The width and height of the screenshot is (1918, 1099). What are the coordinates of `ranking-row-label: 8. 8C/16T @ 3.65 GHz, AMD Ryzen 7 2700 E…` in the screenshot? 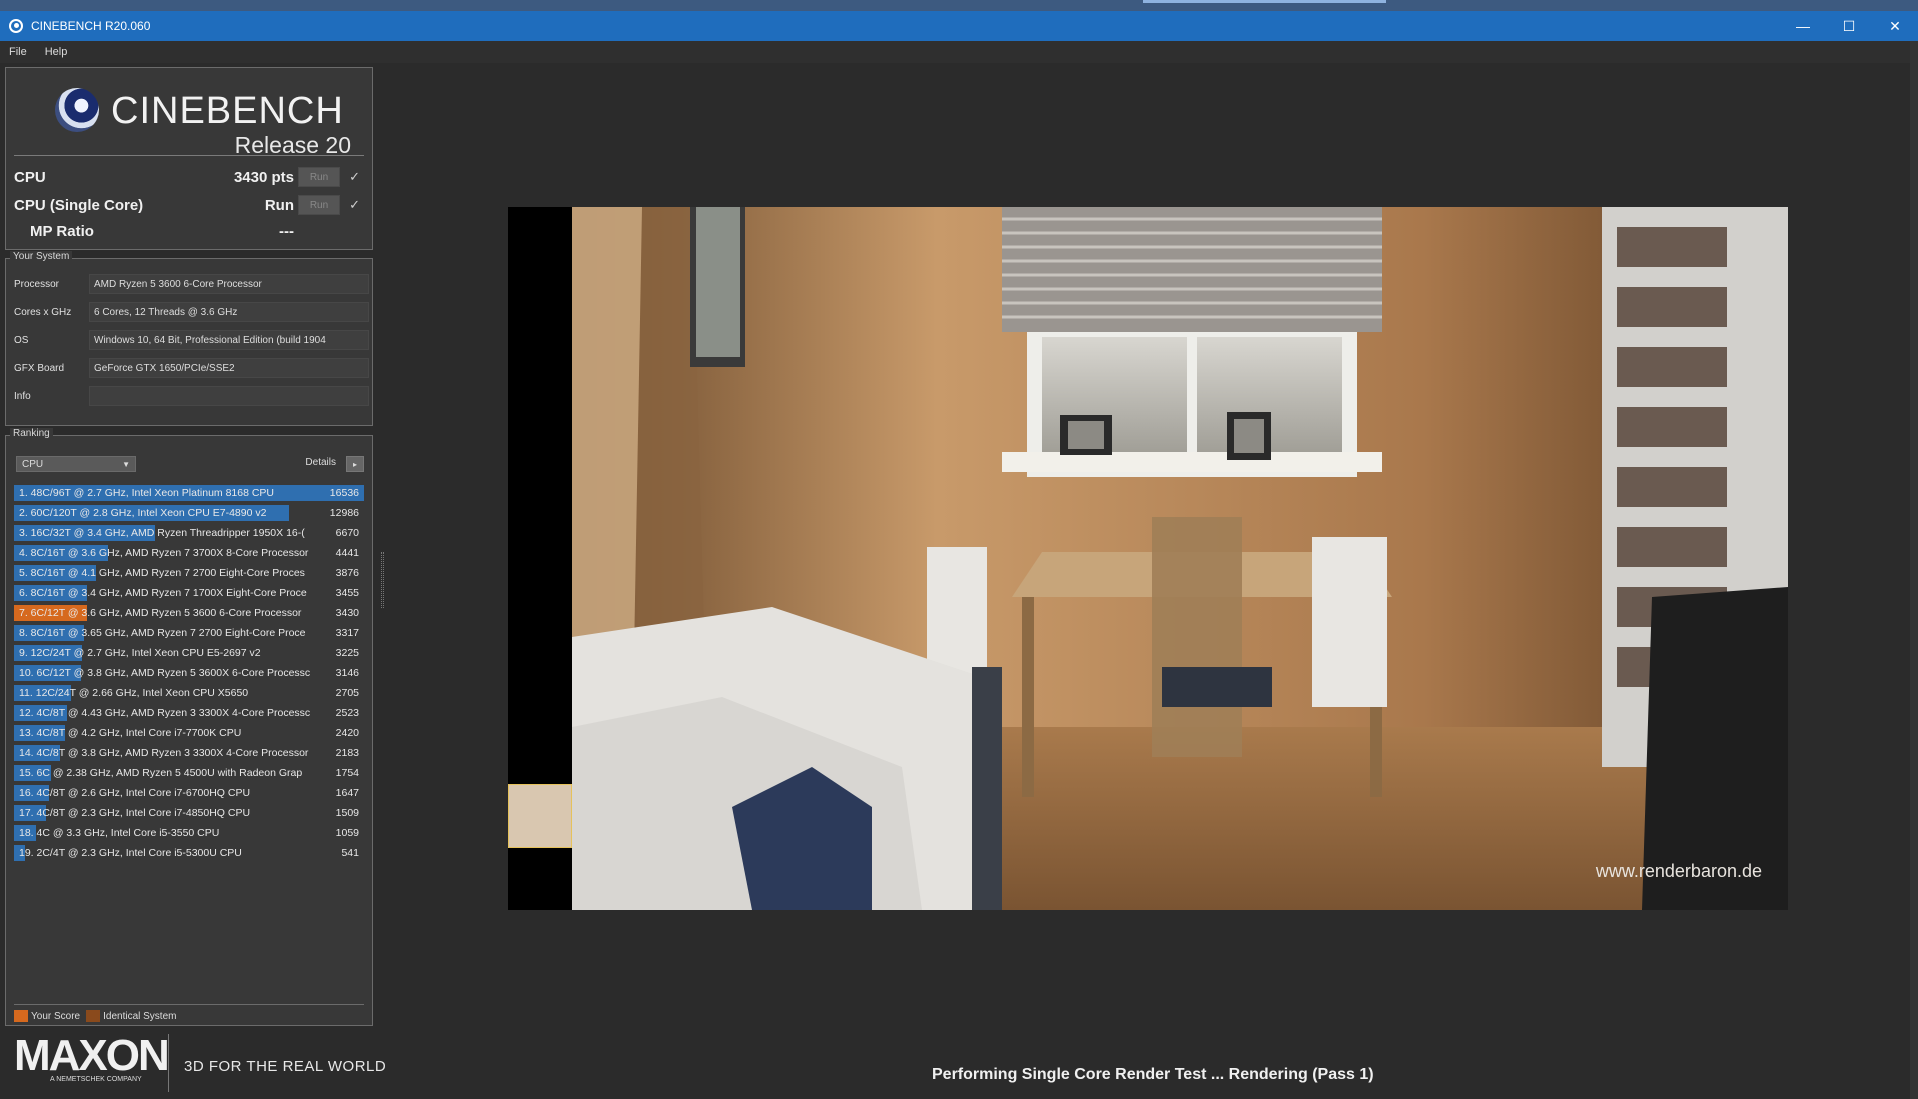 It's located at (162, 633).